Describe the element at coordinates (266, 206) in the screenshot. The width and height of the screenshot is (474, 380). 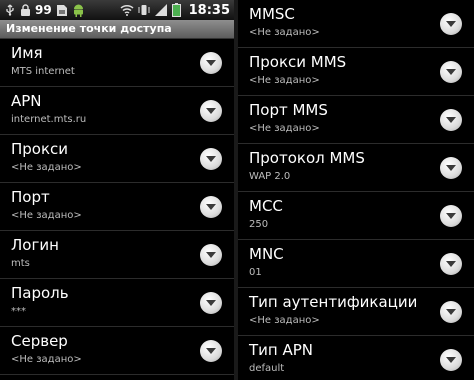
I see `setting-label: MCC` at that location.